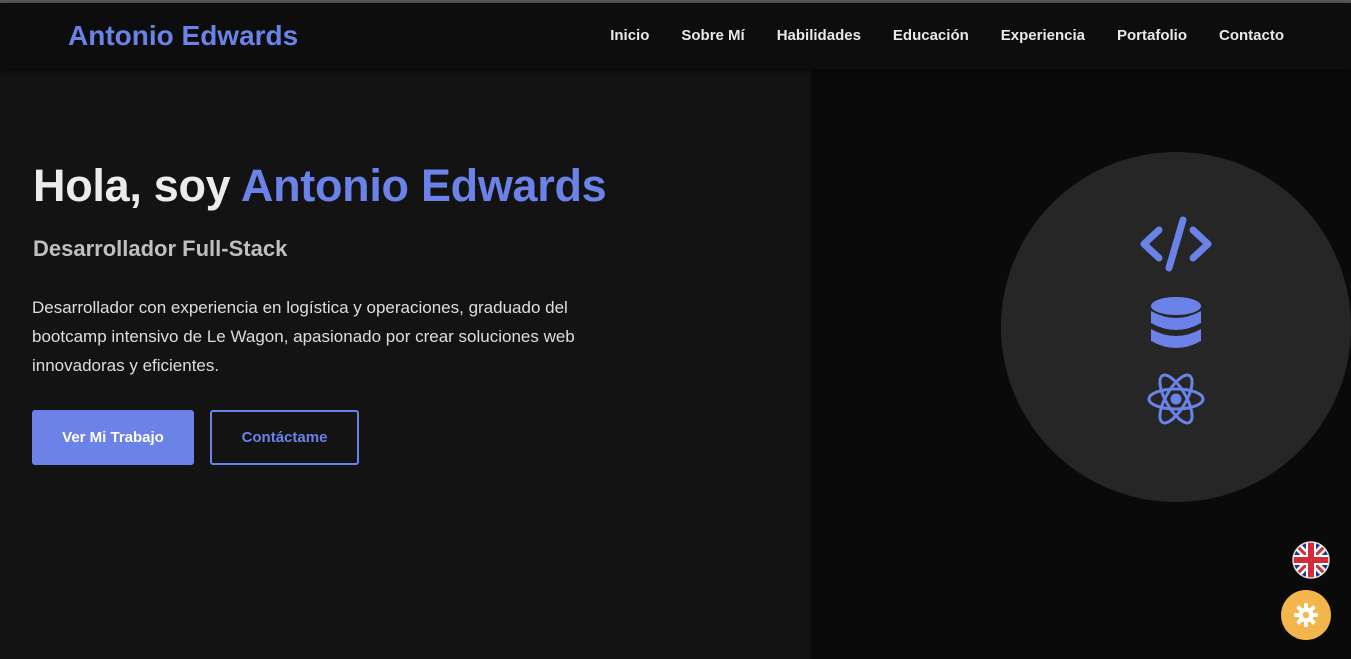 The width and height of the screenshot is (1351, 659). Describe the element at coordinates (1152, 35) in the screenshot. I see `nav-portafolio: Portafolio` at that location.